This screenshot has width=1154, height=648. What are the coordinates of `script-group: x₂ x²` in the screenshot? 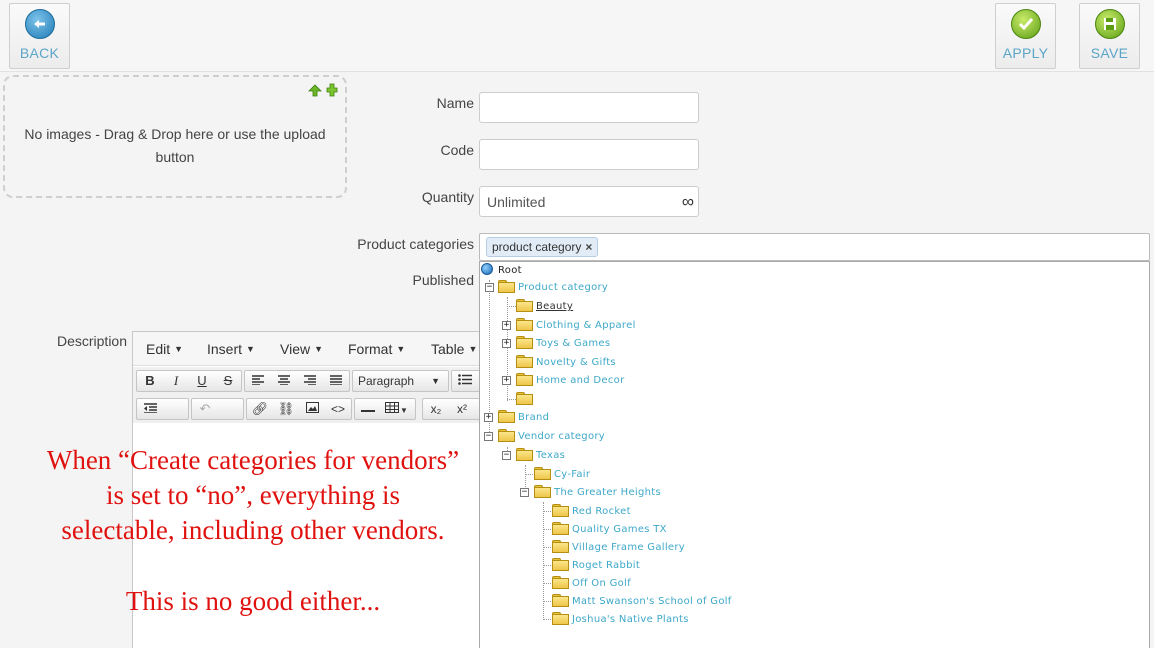 It's located at (451, 409).